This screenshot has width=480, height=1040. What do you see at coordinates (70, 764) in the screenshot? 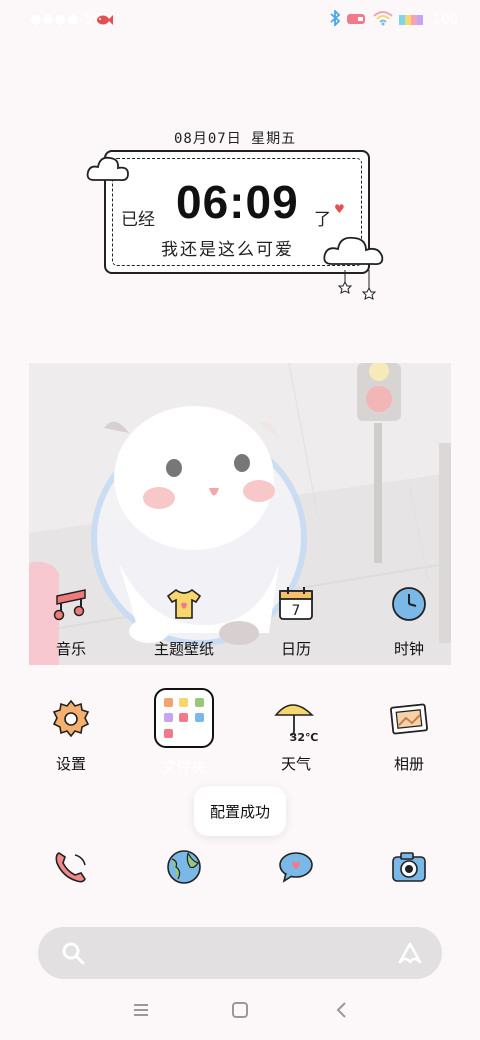
I see `app-label: 设置` at bounding box center [70, 764].